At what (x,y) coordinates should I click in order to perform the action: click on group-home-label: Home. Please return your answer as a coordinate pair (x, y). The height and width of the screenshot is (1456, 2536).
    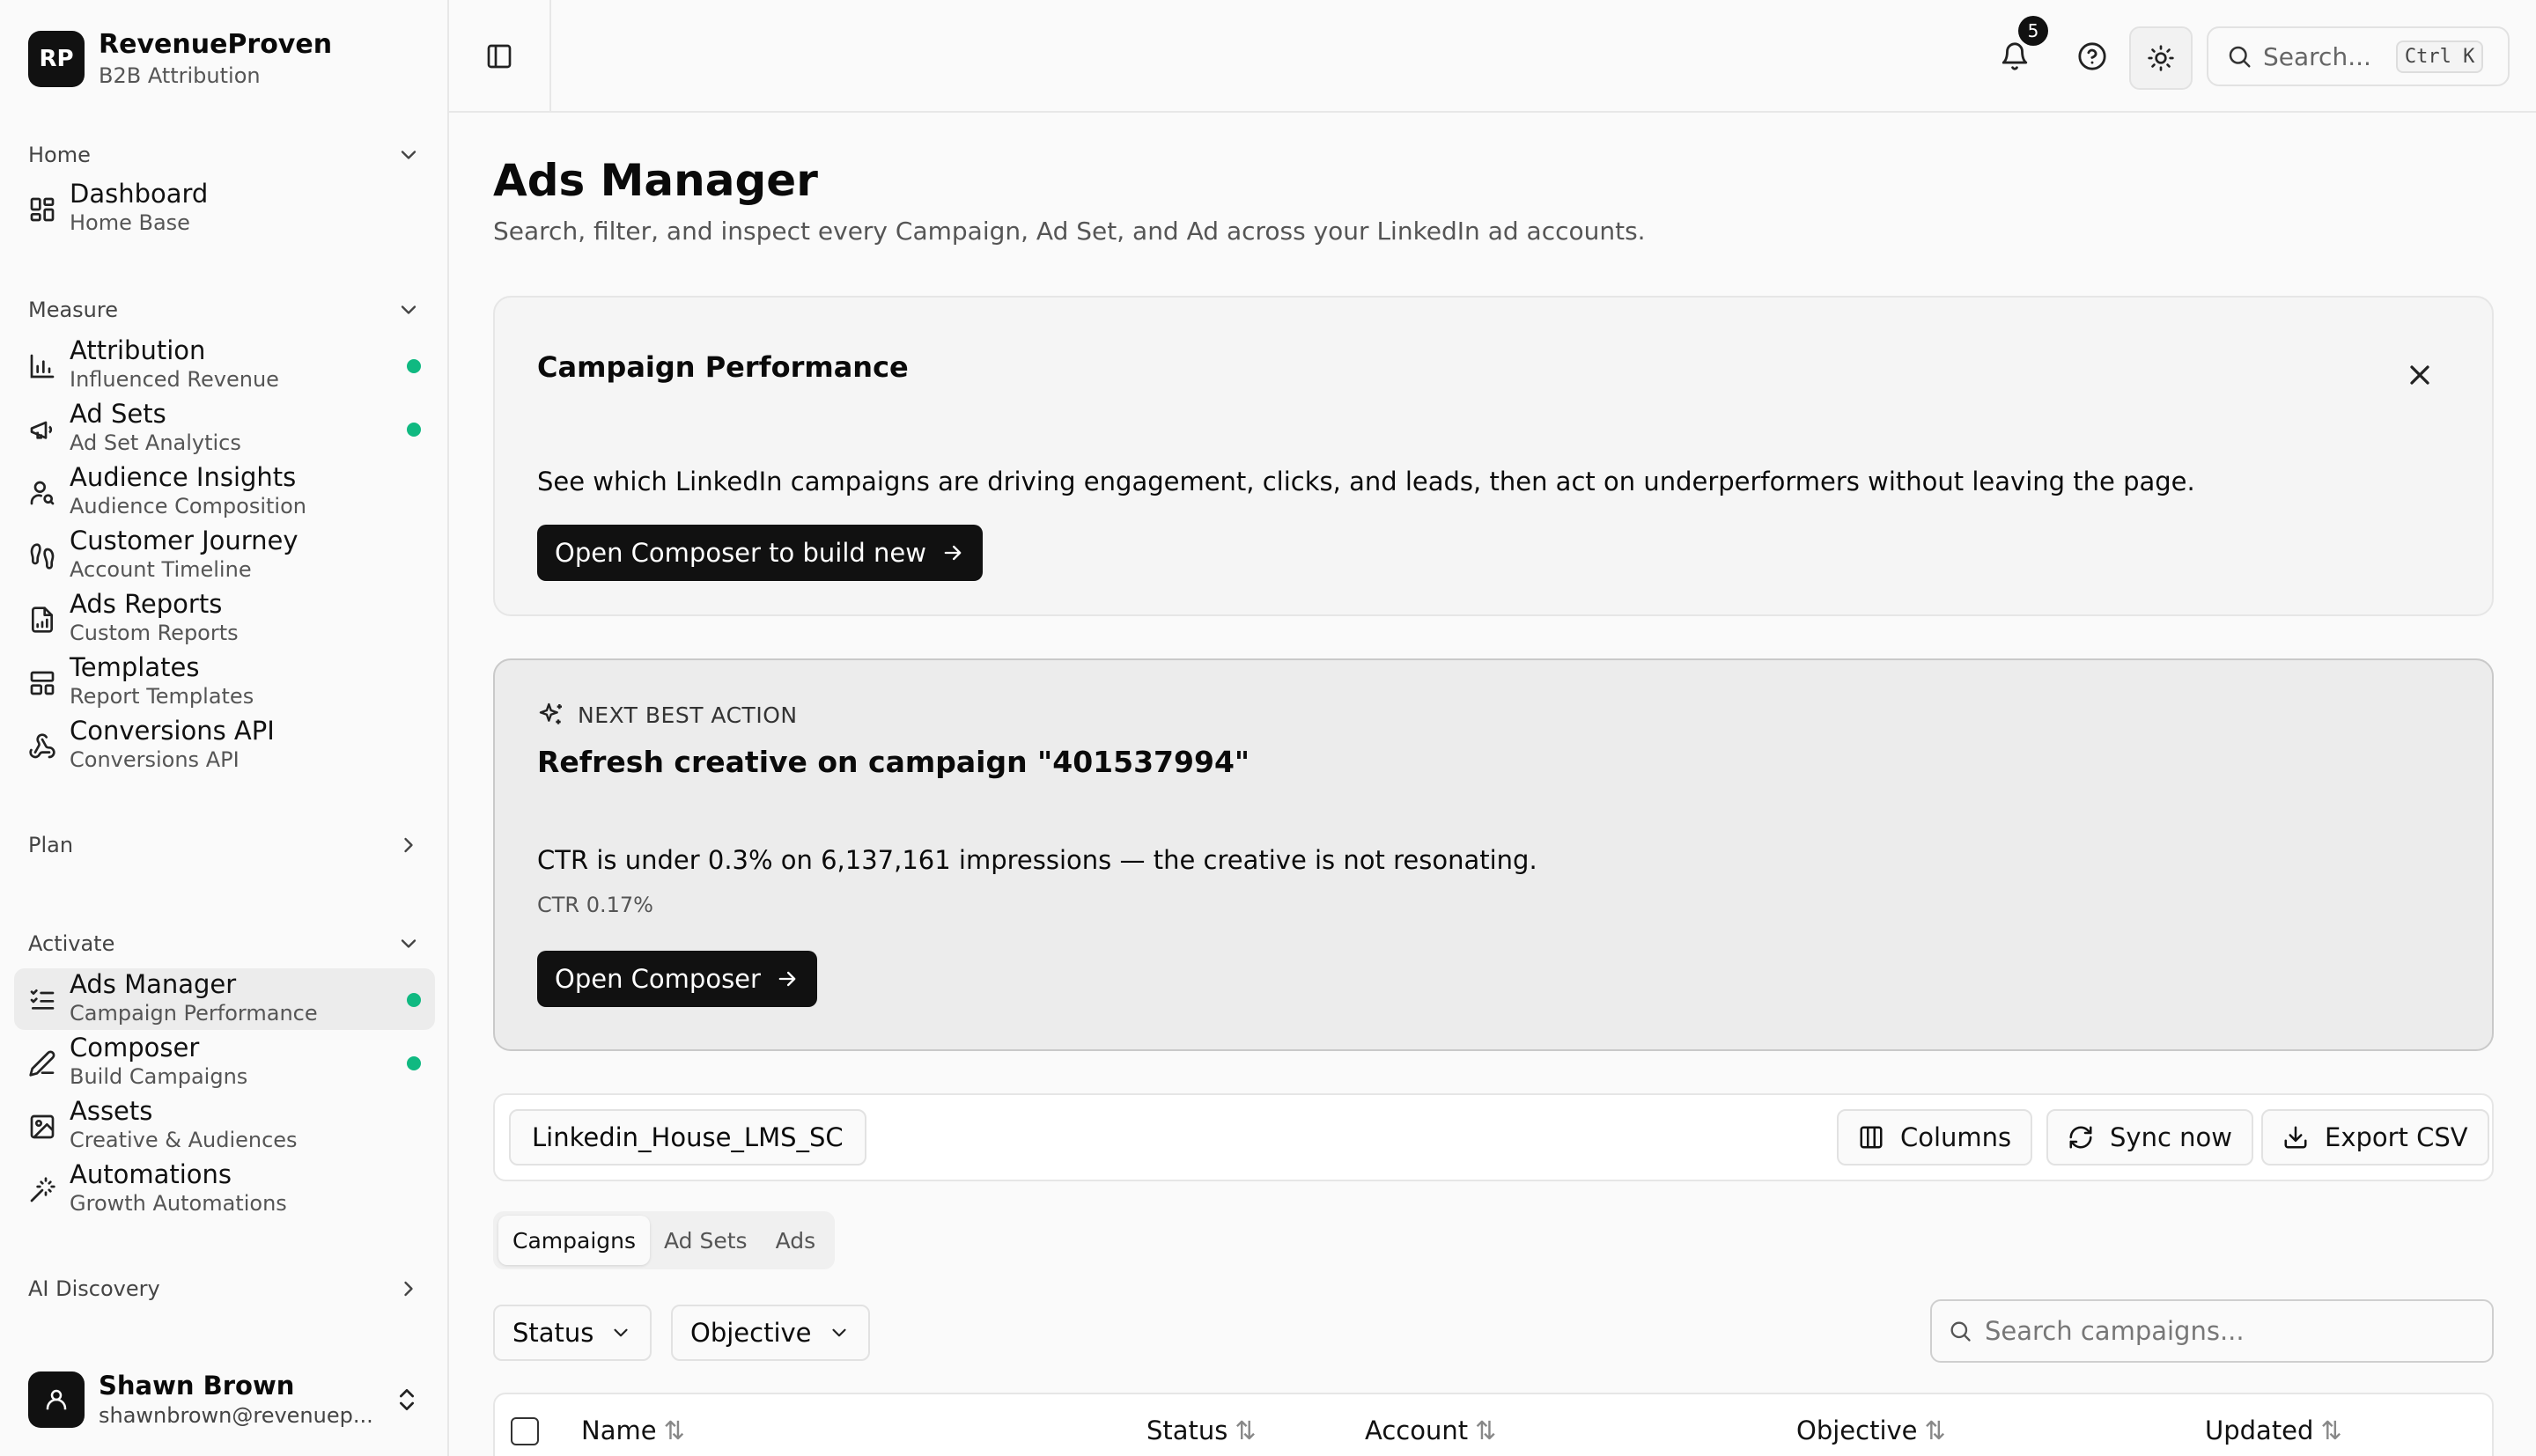
    Looking at the image, I should click on (60, 155).